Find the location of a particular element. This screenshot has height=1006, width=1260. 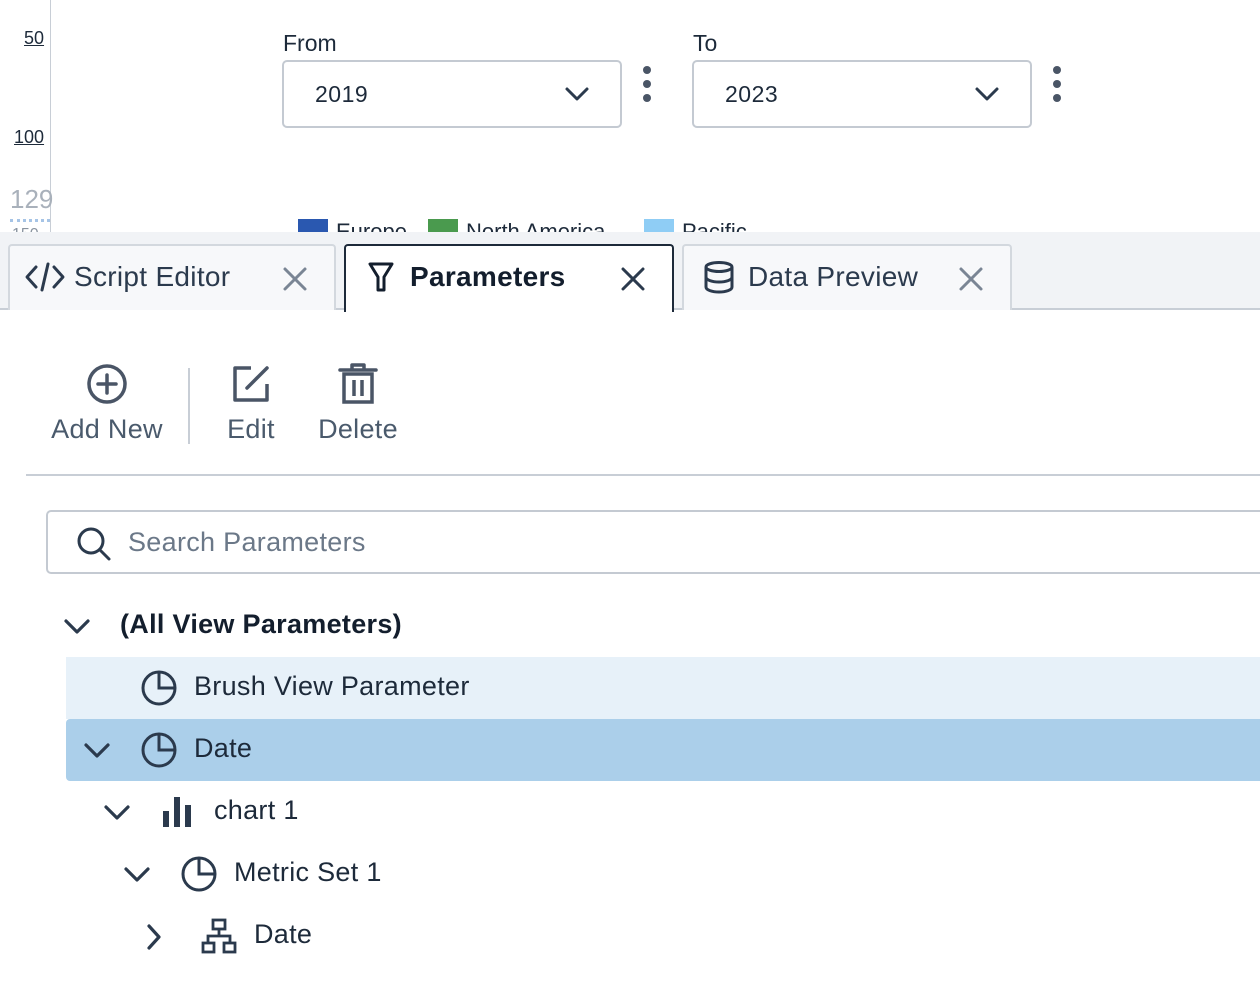

delete-label: Delete is located at coordinates (358, 429).